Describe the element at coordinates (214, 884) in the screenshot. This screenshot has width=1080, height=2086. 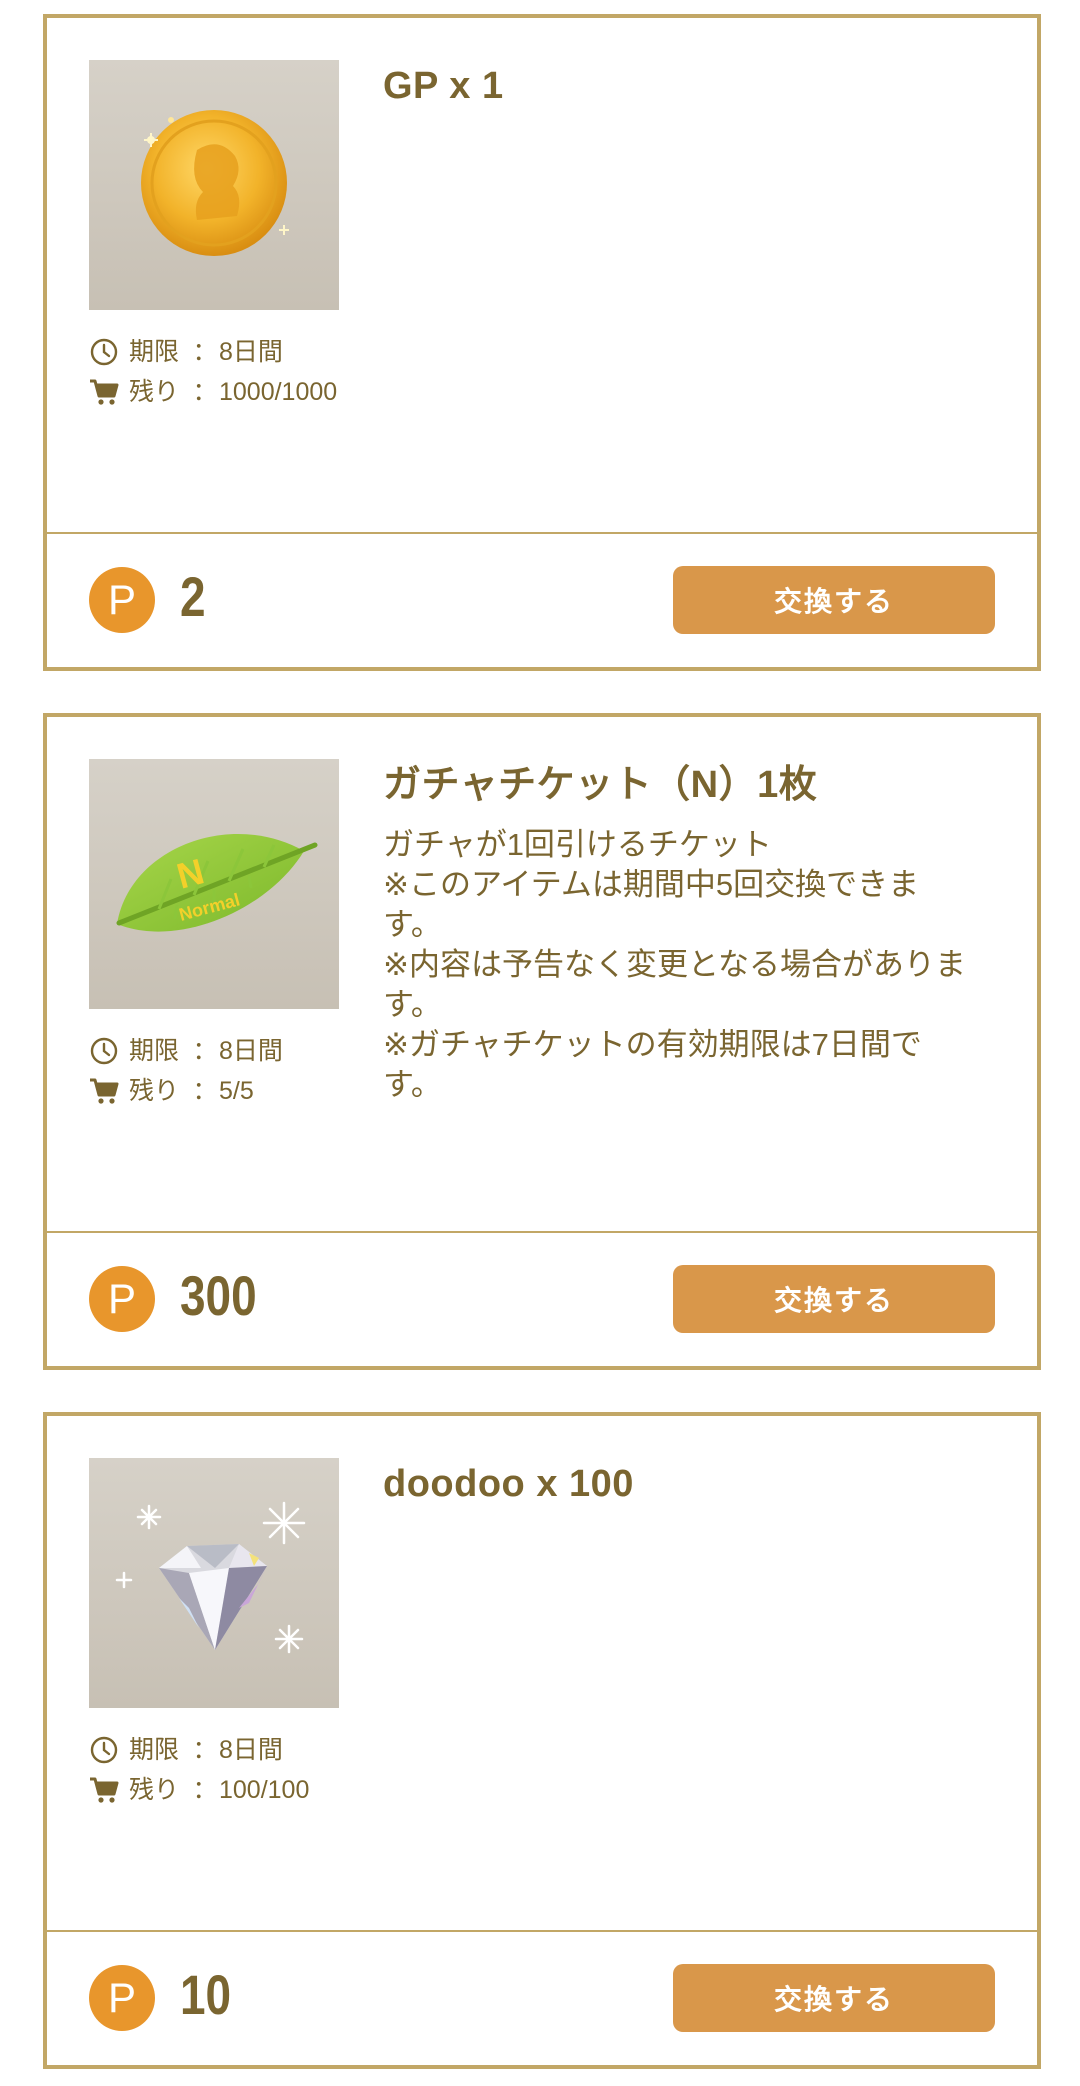
I see `item-image-normal-leaf: N Normal` at that location.